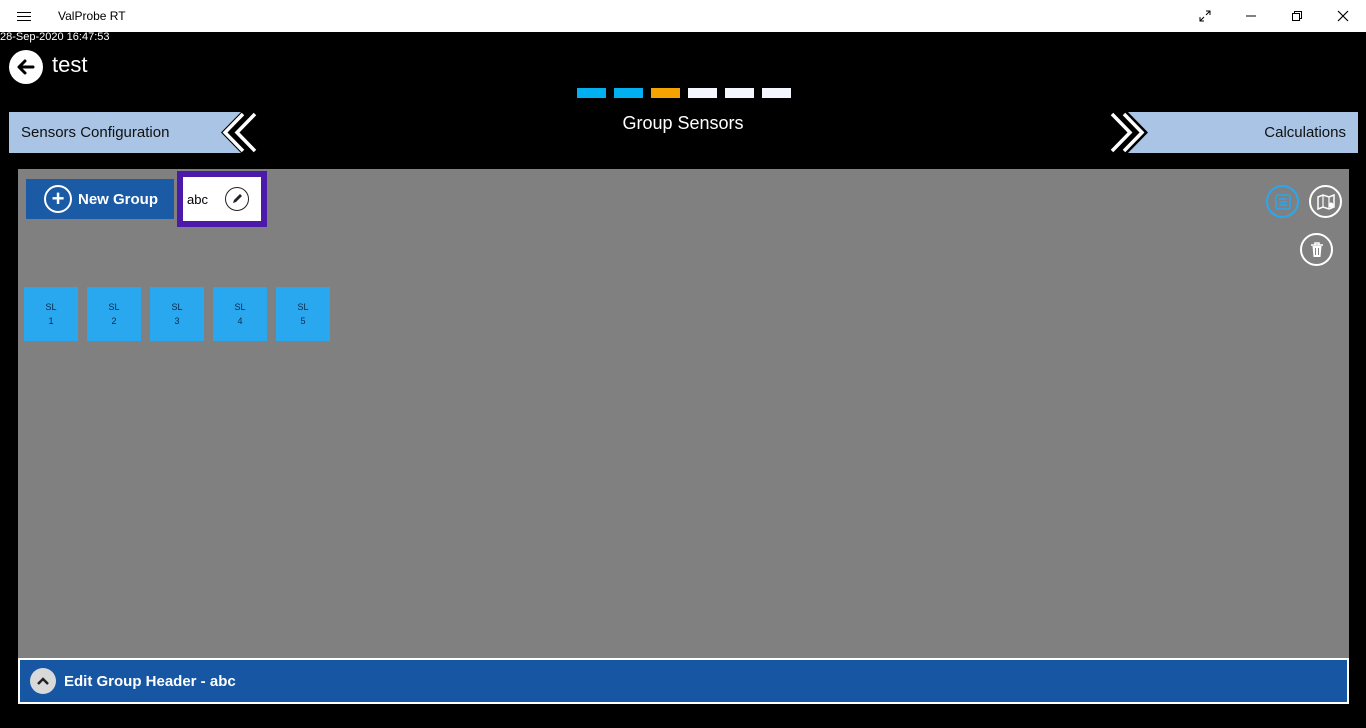 The width and height of the screenshot is (1366, 728). I want to click on previous-step-label: Sensors Configuration, so click(95, 132).